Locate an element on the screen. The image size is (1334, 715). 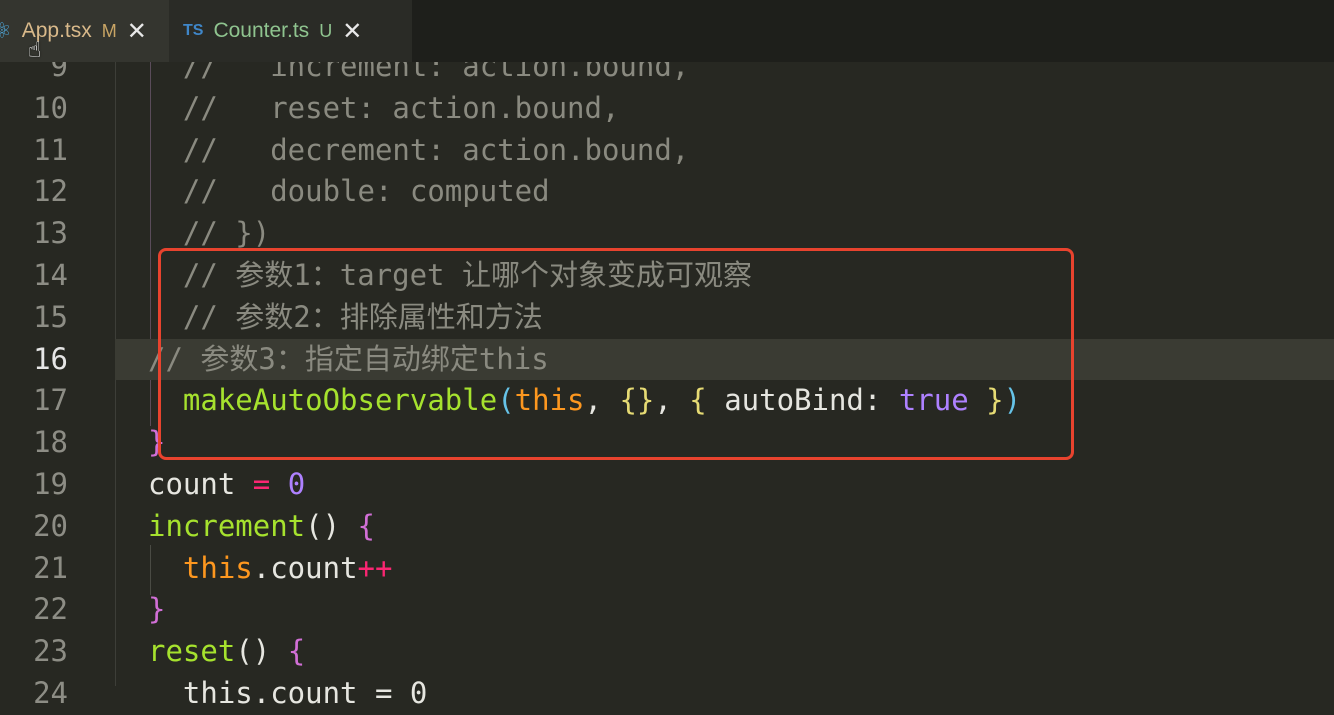
hand-cursor-icon: ☝ is located at coordinates (35, 50).